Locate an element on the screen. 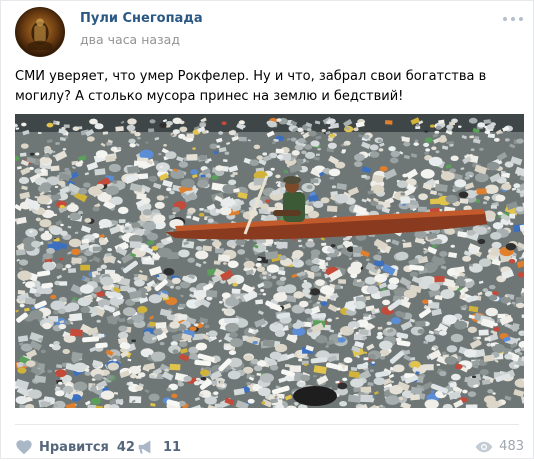 The image size is (534, 461). views-count: 483 is located at coordinates (511, 446).